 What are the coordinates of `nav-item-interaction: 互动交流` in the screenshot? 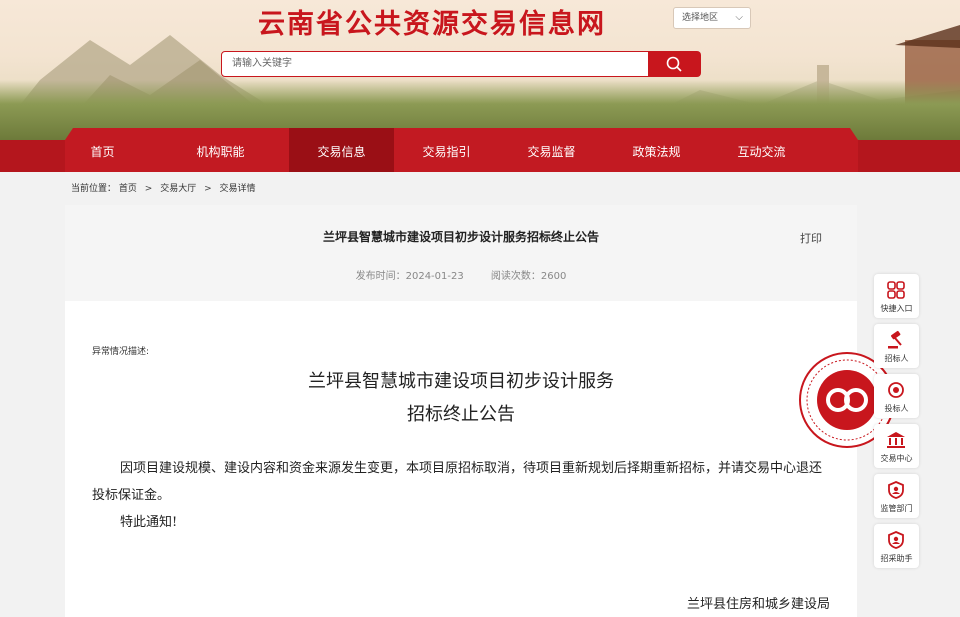 It's located at (761, 150).